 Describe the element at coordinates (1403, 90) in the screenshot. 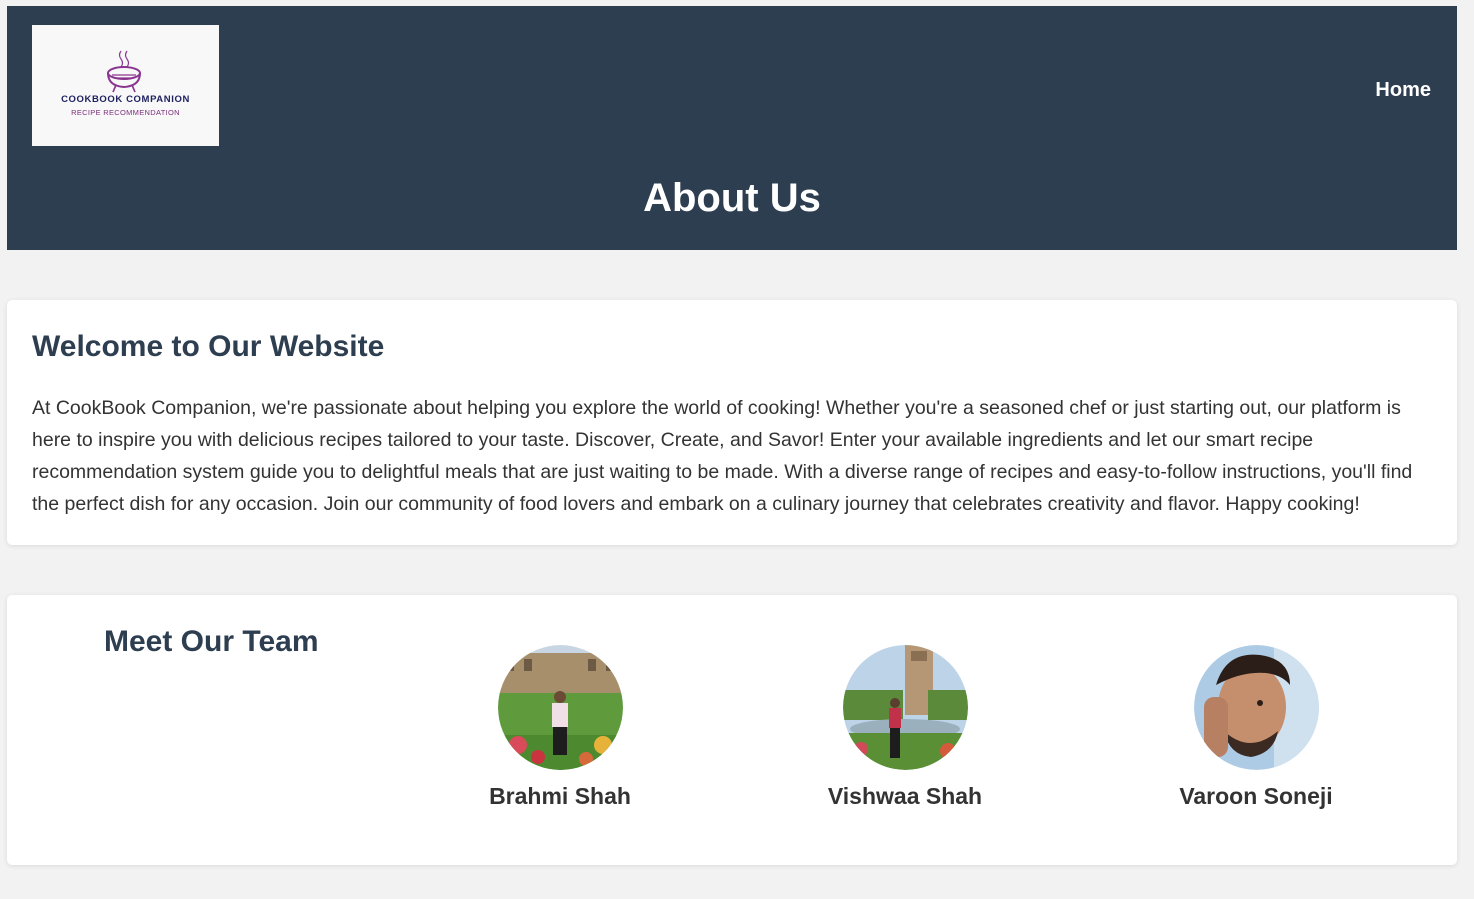

I see `nav-home-link: Home` at that location.